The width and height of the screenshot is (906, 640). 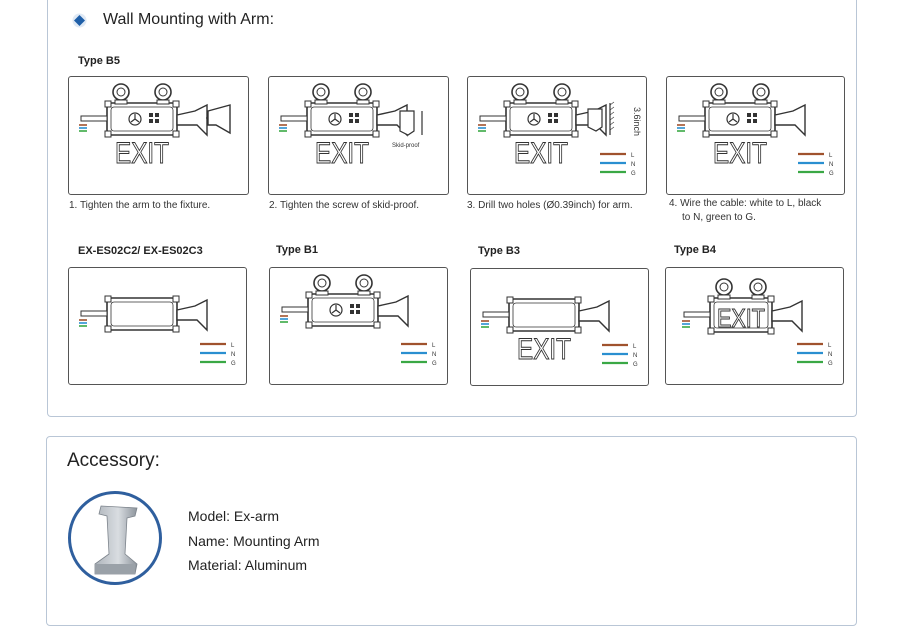 What do you see at coordinates (297, 250) in the screenshot?
I see `model-label-b1: Type B1` at bounding box center [297, 250].